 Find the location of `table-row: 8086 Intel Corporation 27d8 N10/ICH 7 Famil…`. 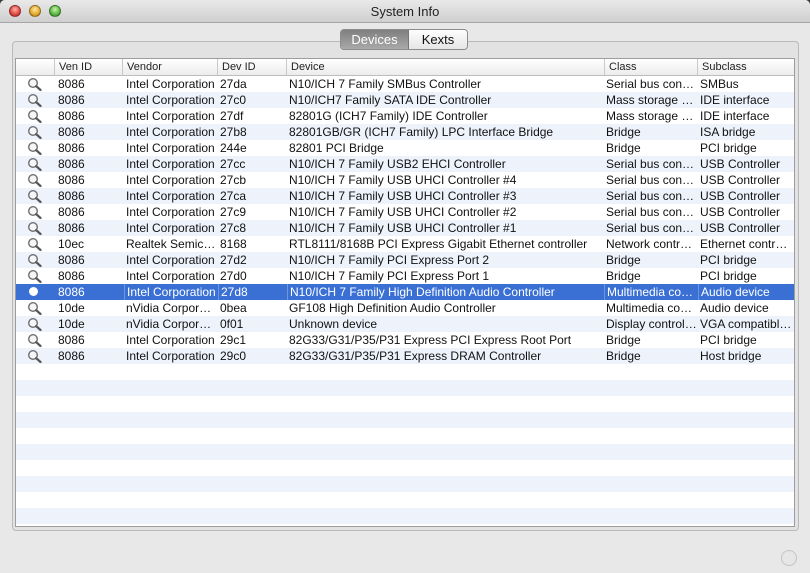

table-row: 8086 Intel Corporation 27d8 N10/ICH 7 Famil… is located at coordinates (405, 292).